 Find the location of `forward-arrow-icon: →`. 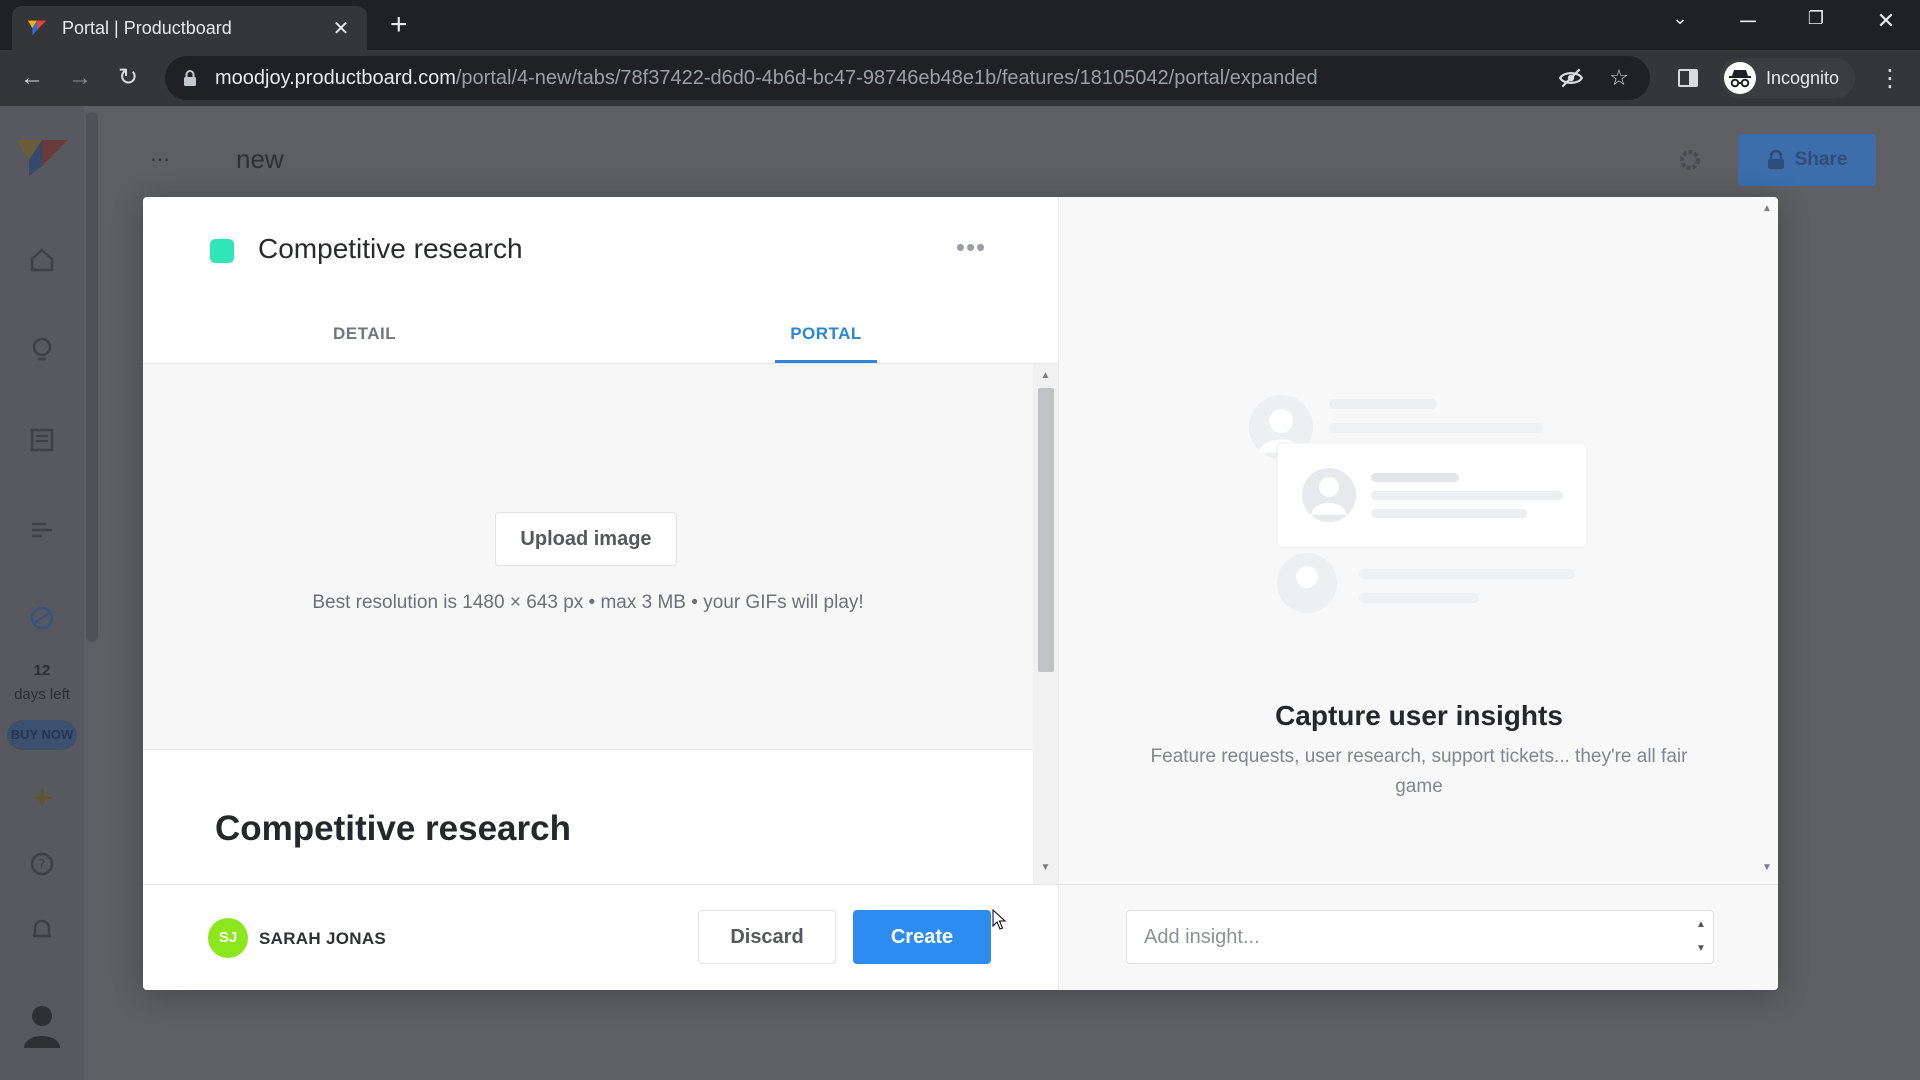

forward-arrow-icon: → is located at coordinates (80, 78).